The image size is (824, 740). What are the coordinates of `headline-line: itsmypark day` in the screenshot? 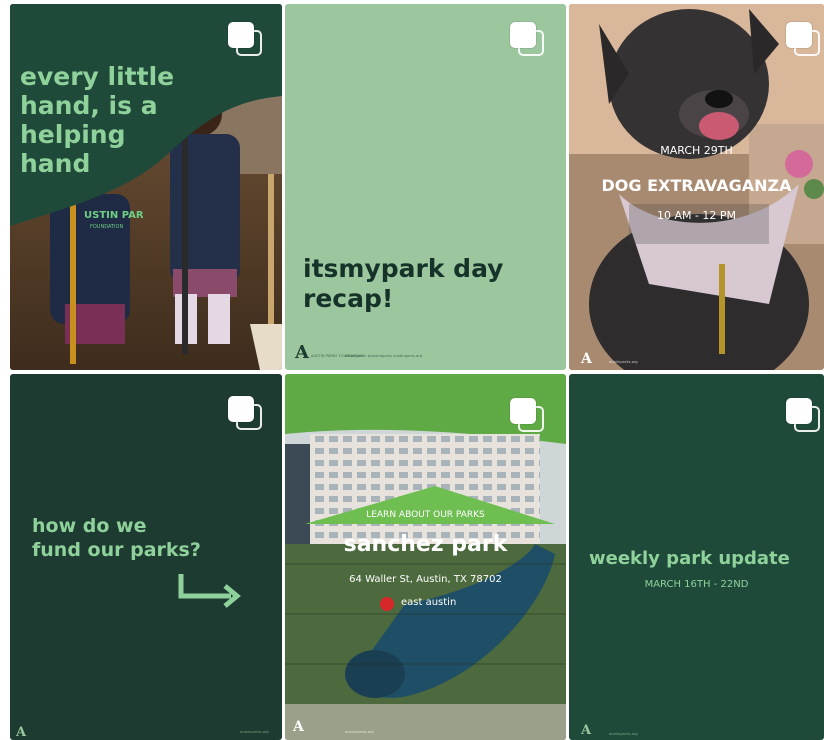 It's located at (403, 268).